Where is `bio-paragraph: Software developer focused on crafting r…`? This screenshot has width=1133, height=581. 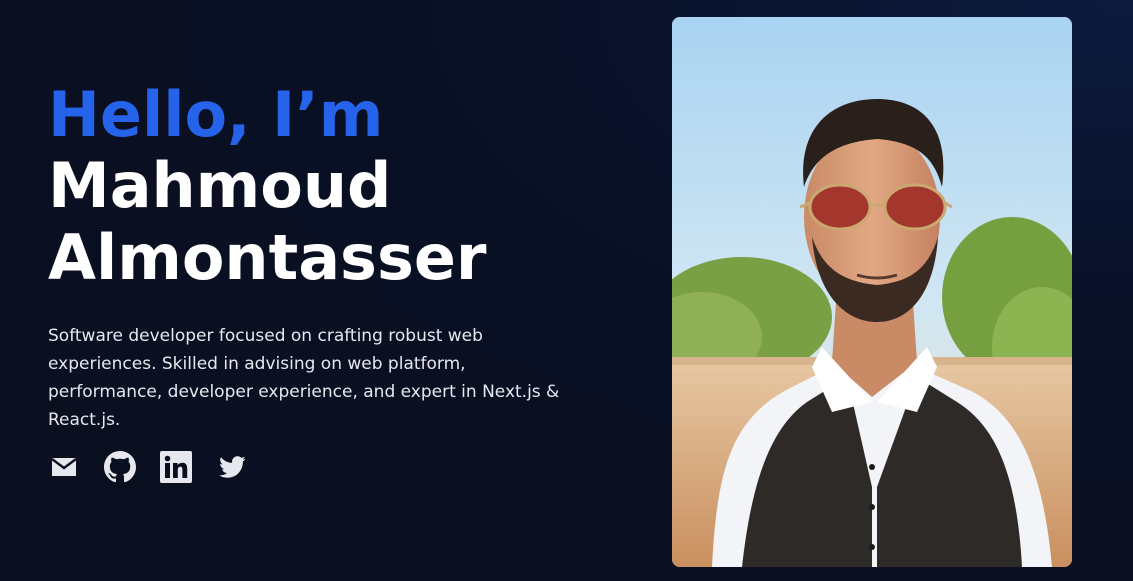 bio-paragraph: Software developer focused on crafting r… is located at coordinates (304, 378).